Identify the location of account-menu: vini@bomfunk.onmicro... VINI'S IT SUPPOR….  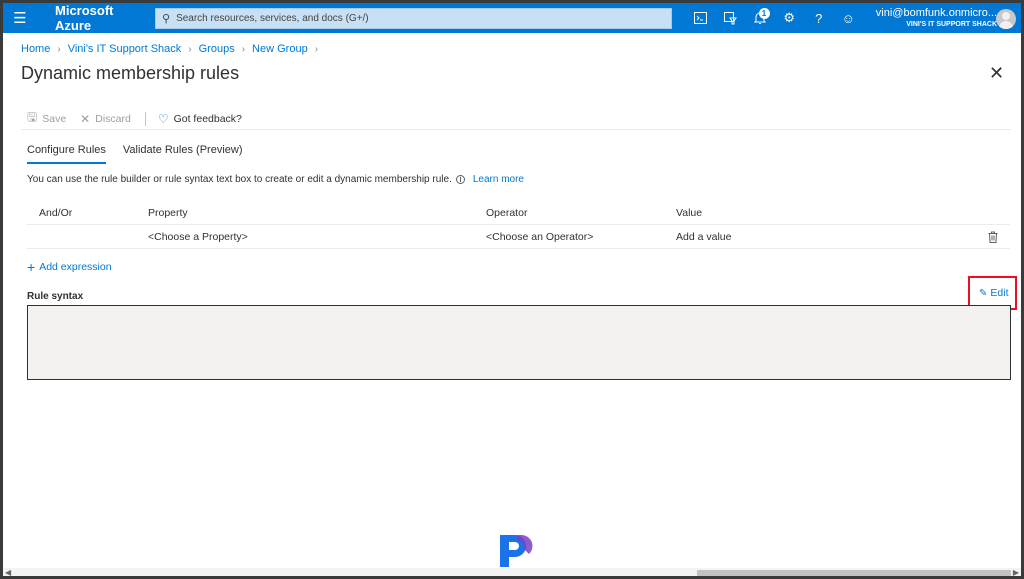
(933, 18).